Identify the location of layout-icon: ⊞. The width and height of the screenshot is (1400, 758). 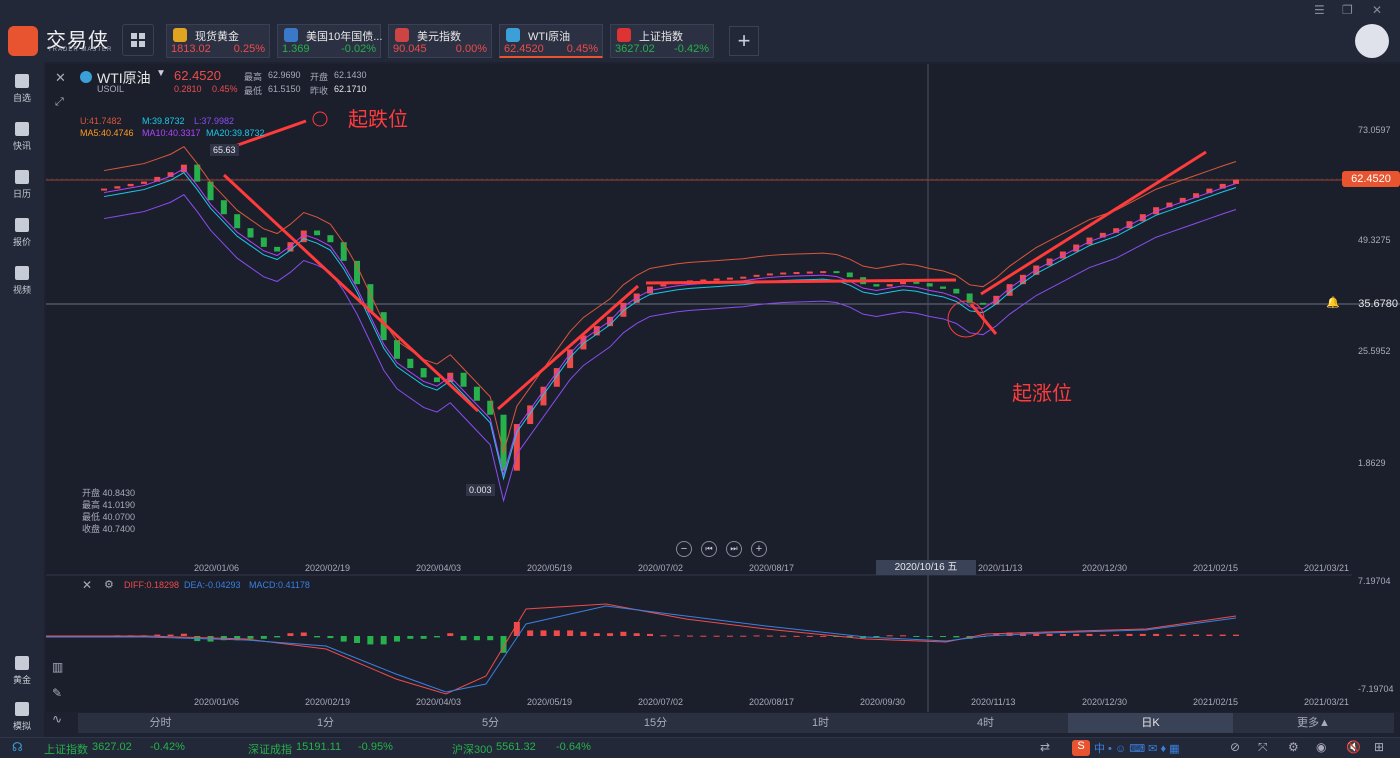
(1379, 747).